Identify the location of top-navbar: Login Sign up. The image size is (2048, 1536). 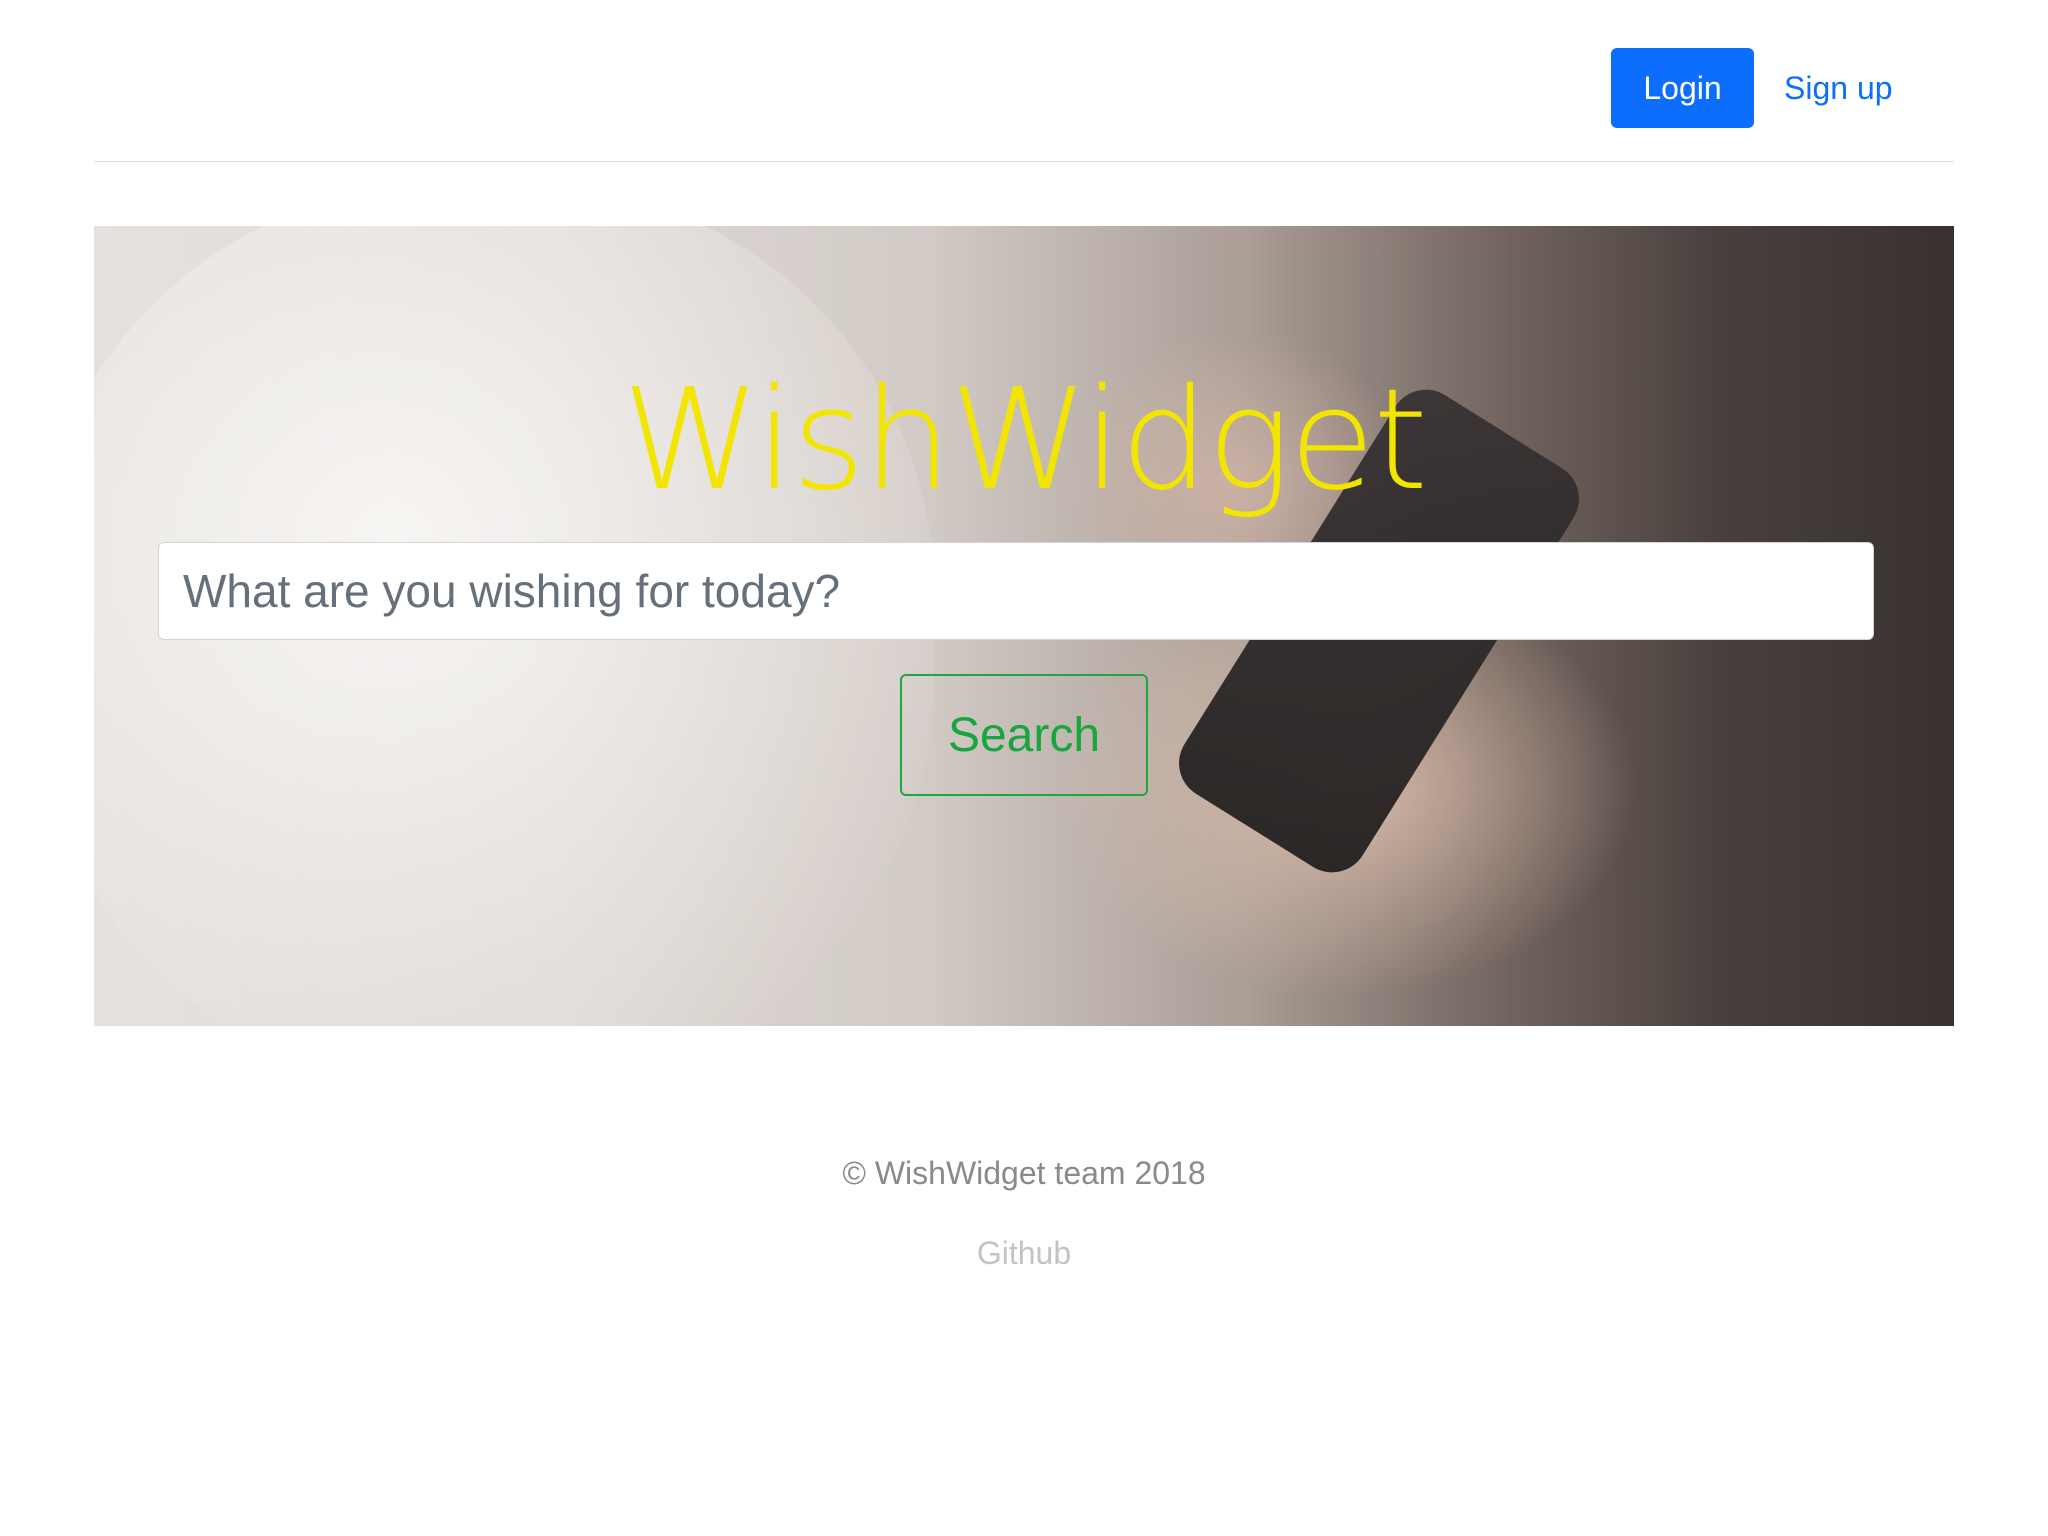
(1024, 81).